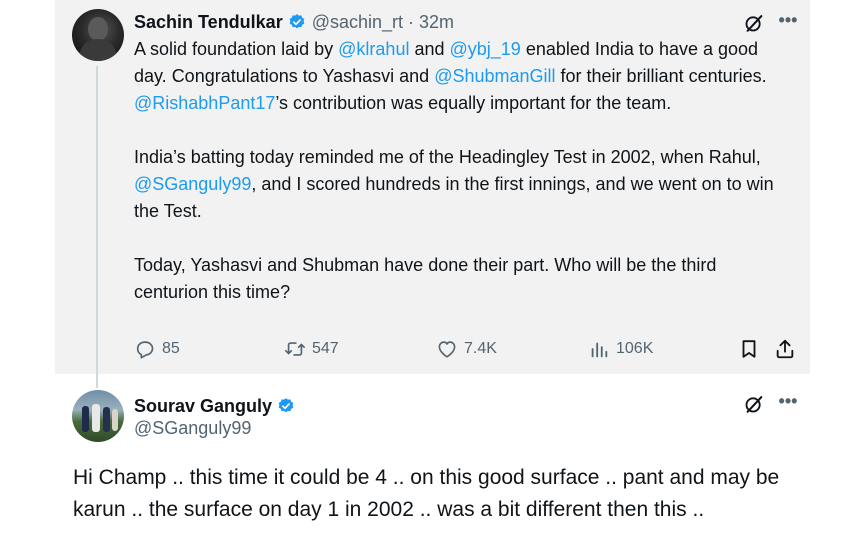  Describe the element at coordinates (171, 348) in the screenshot. I see `reply-count: 85` at that location.